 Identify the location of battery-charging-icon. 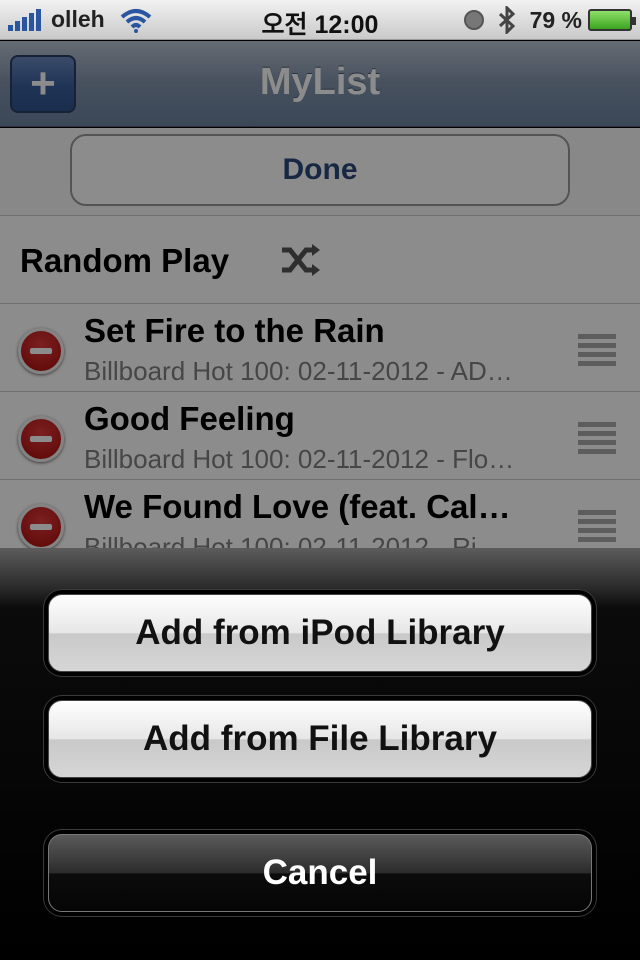
(612, 20).